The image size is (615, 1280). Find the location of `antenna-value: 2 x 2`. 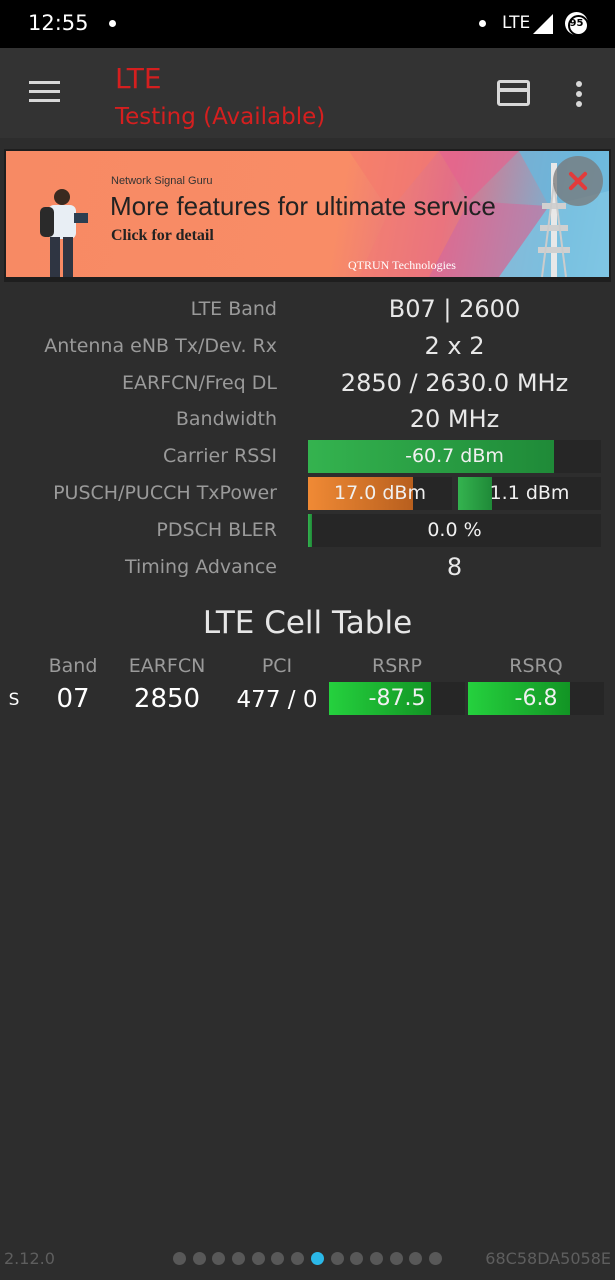

antenna-value: 2 x 2 is located at coordinates (454, 346).